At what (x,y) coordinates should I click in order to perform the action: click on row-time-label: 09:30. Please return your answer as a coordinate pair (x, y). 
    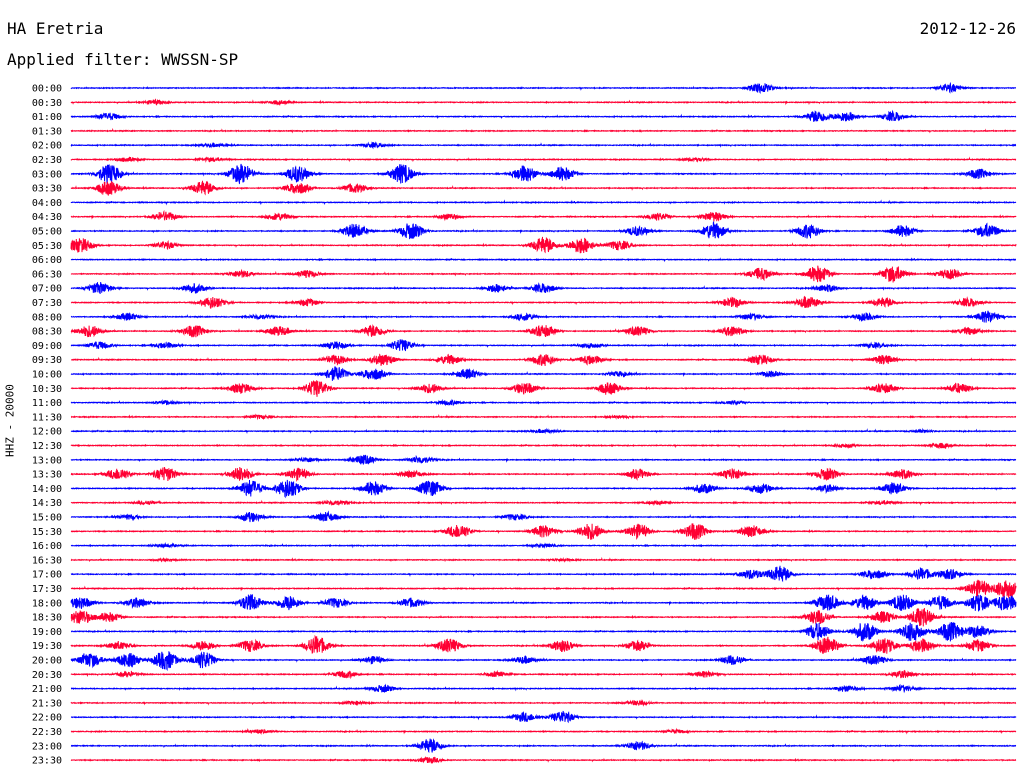
    Looking at the image, I should click on (47, 360).